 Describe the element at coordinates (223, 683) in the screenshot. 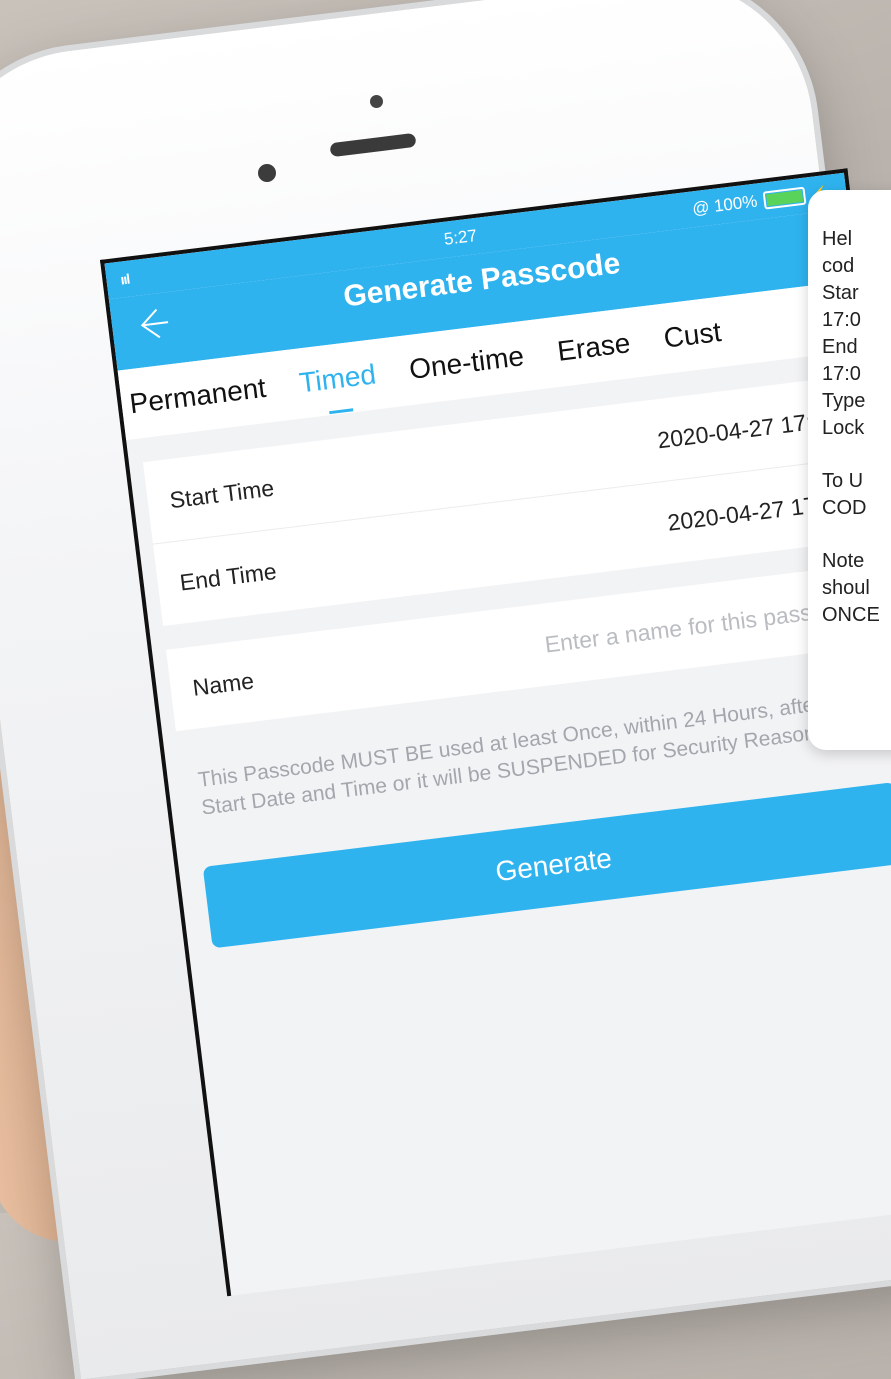

I see `name-label: Name` at that location.